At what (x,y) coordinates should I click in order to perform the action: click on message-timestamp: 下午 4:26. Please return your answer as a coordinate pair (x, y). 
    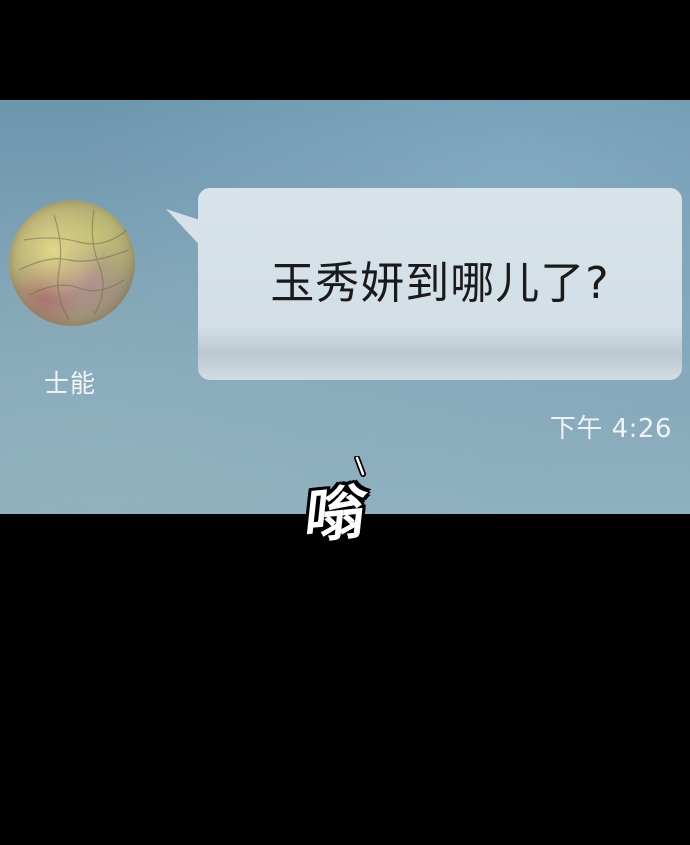
    Looking at the image, I should click on (610, 429).